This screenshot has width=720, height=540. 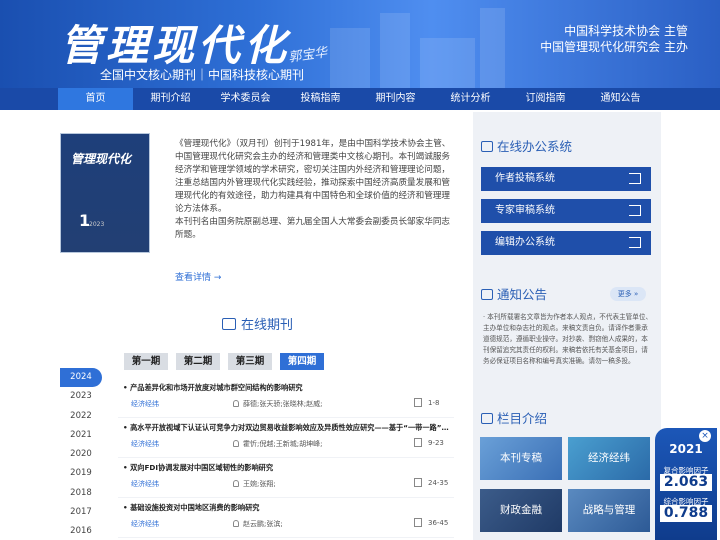 I want to click on article-authors: 王婉;张翔;, so click(x=254, y=484).